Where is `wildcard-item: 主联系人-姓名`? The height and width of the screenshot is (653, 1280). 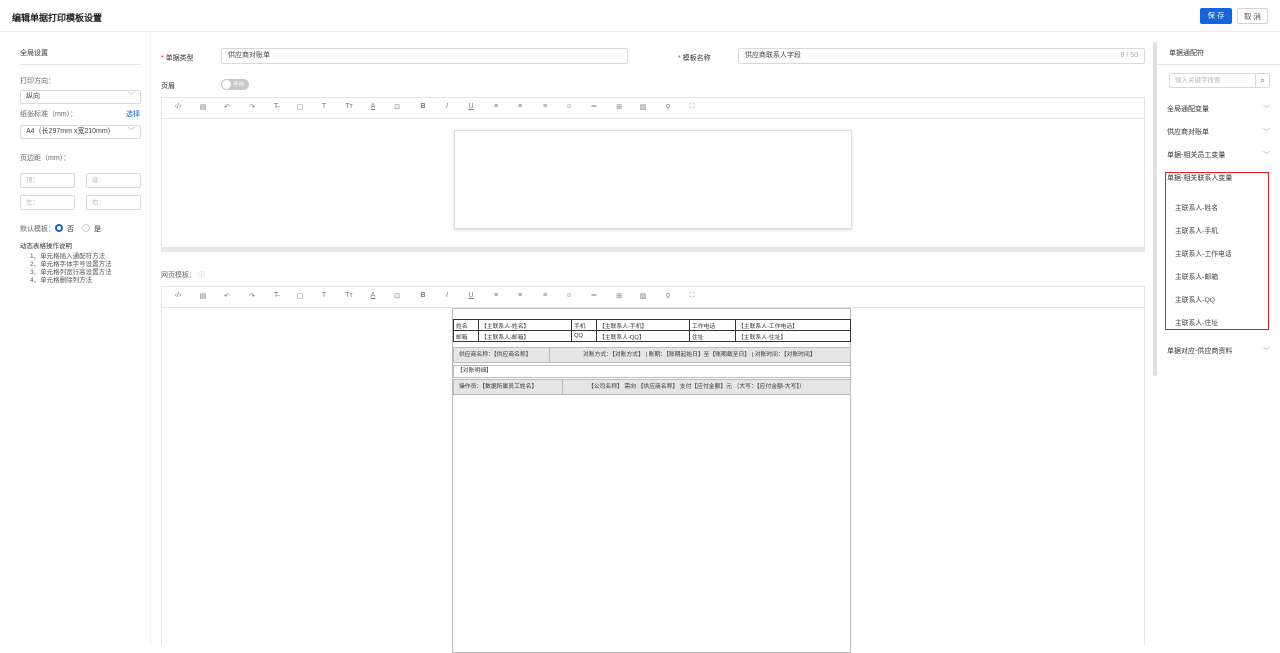 wildcard-item: 主联系人-姓名 is located at coordinates (1196, 207).